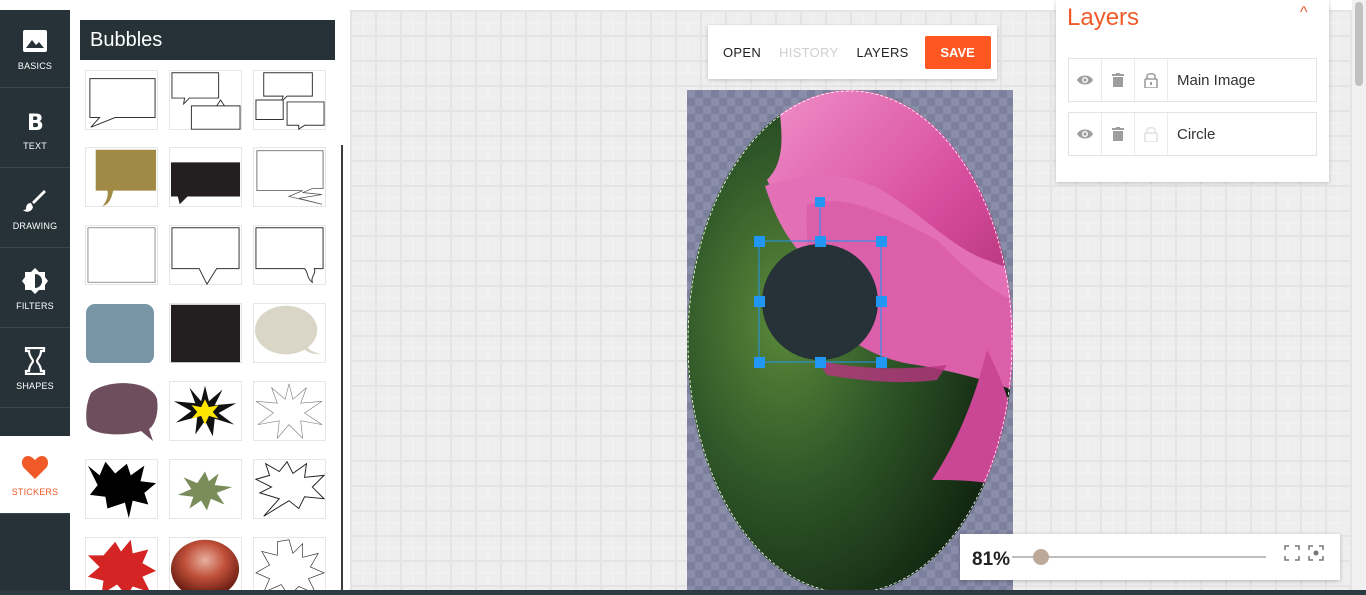 Image resolution: width=1366 pixels, height=595 pixels. Describe the element at coordinates (289, 566) in the screenshot. I see `sticker-outline-spike` at that location.